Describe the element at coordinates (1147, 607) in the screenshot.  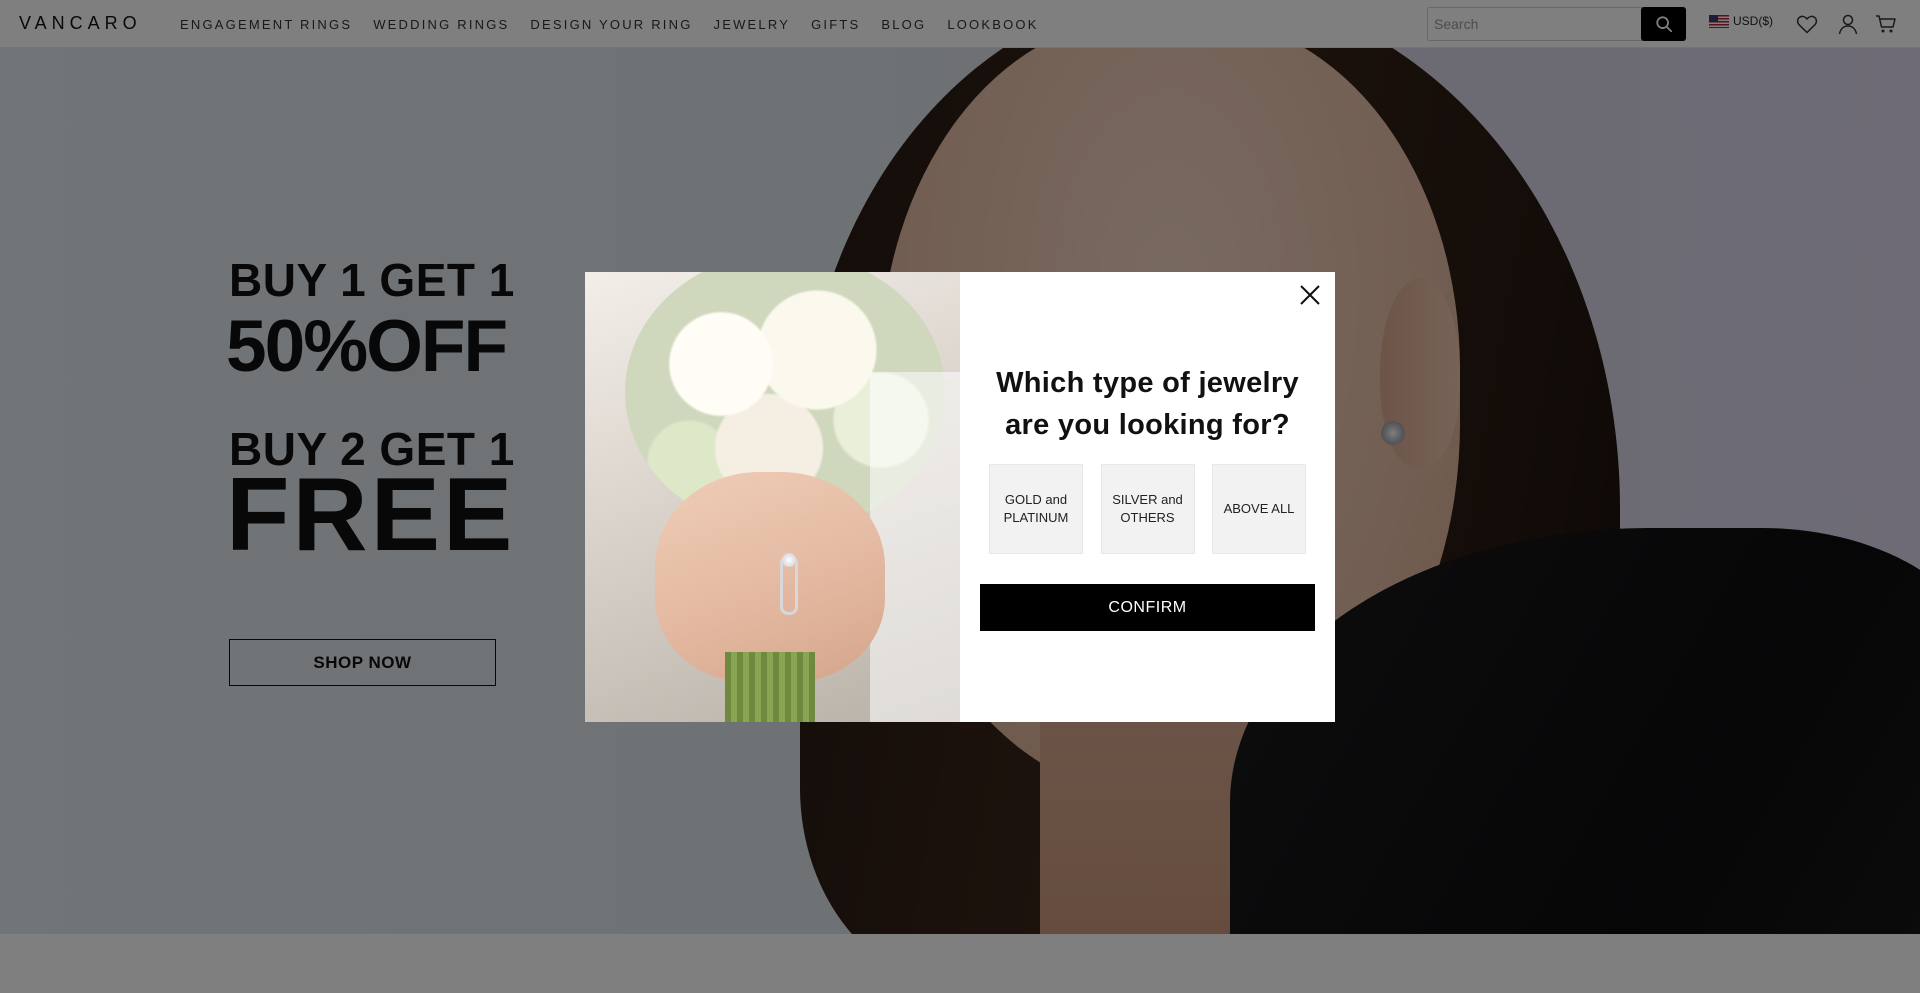
I see `confirm-button: CONFIRM` at that location.